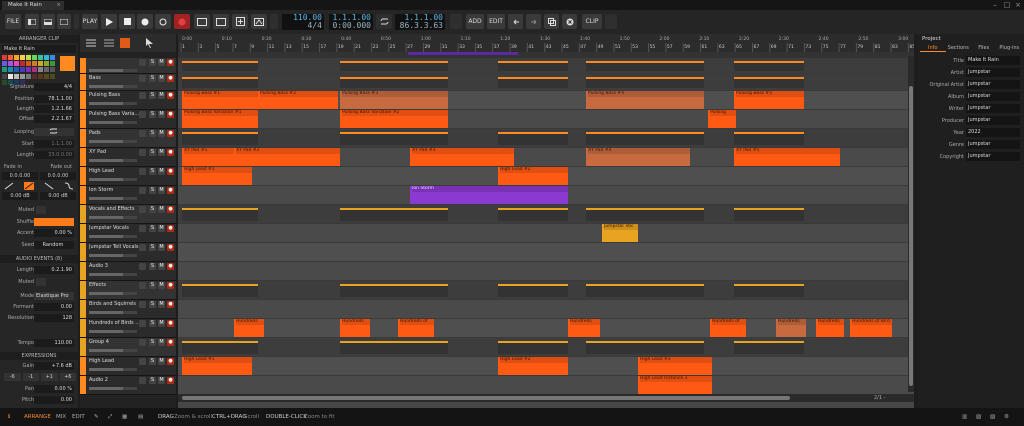  I want to click on wrench-icon: ✎, so click(96, 417).